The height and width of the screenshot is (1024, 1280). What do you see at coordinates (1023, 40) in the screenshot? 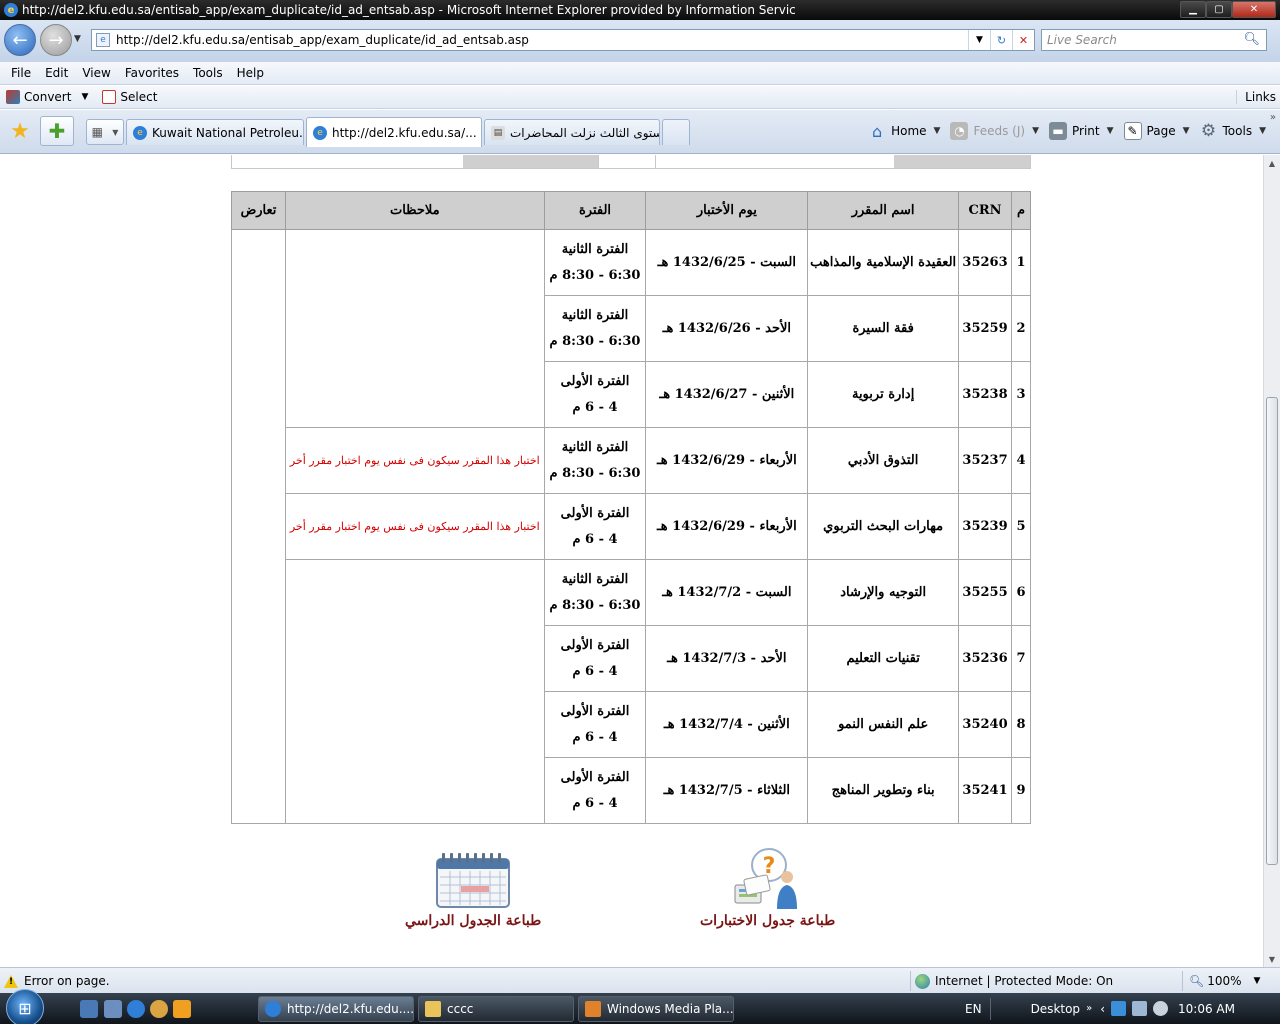
I see `stop-icon: ✕` at bounding box center [1023, 40].